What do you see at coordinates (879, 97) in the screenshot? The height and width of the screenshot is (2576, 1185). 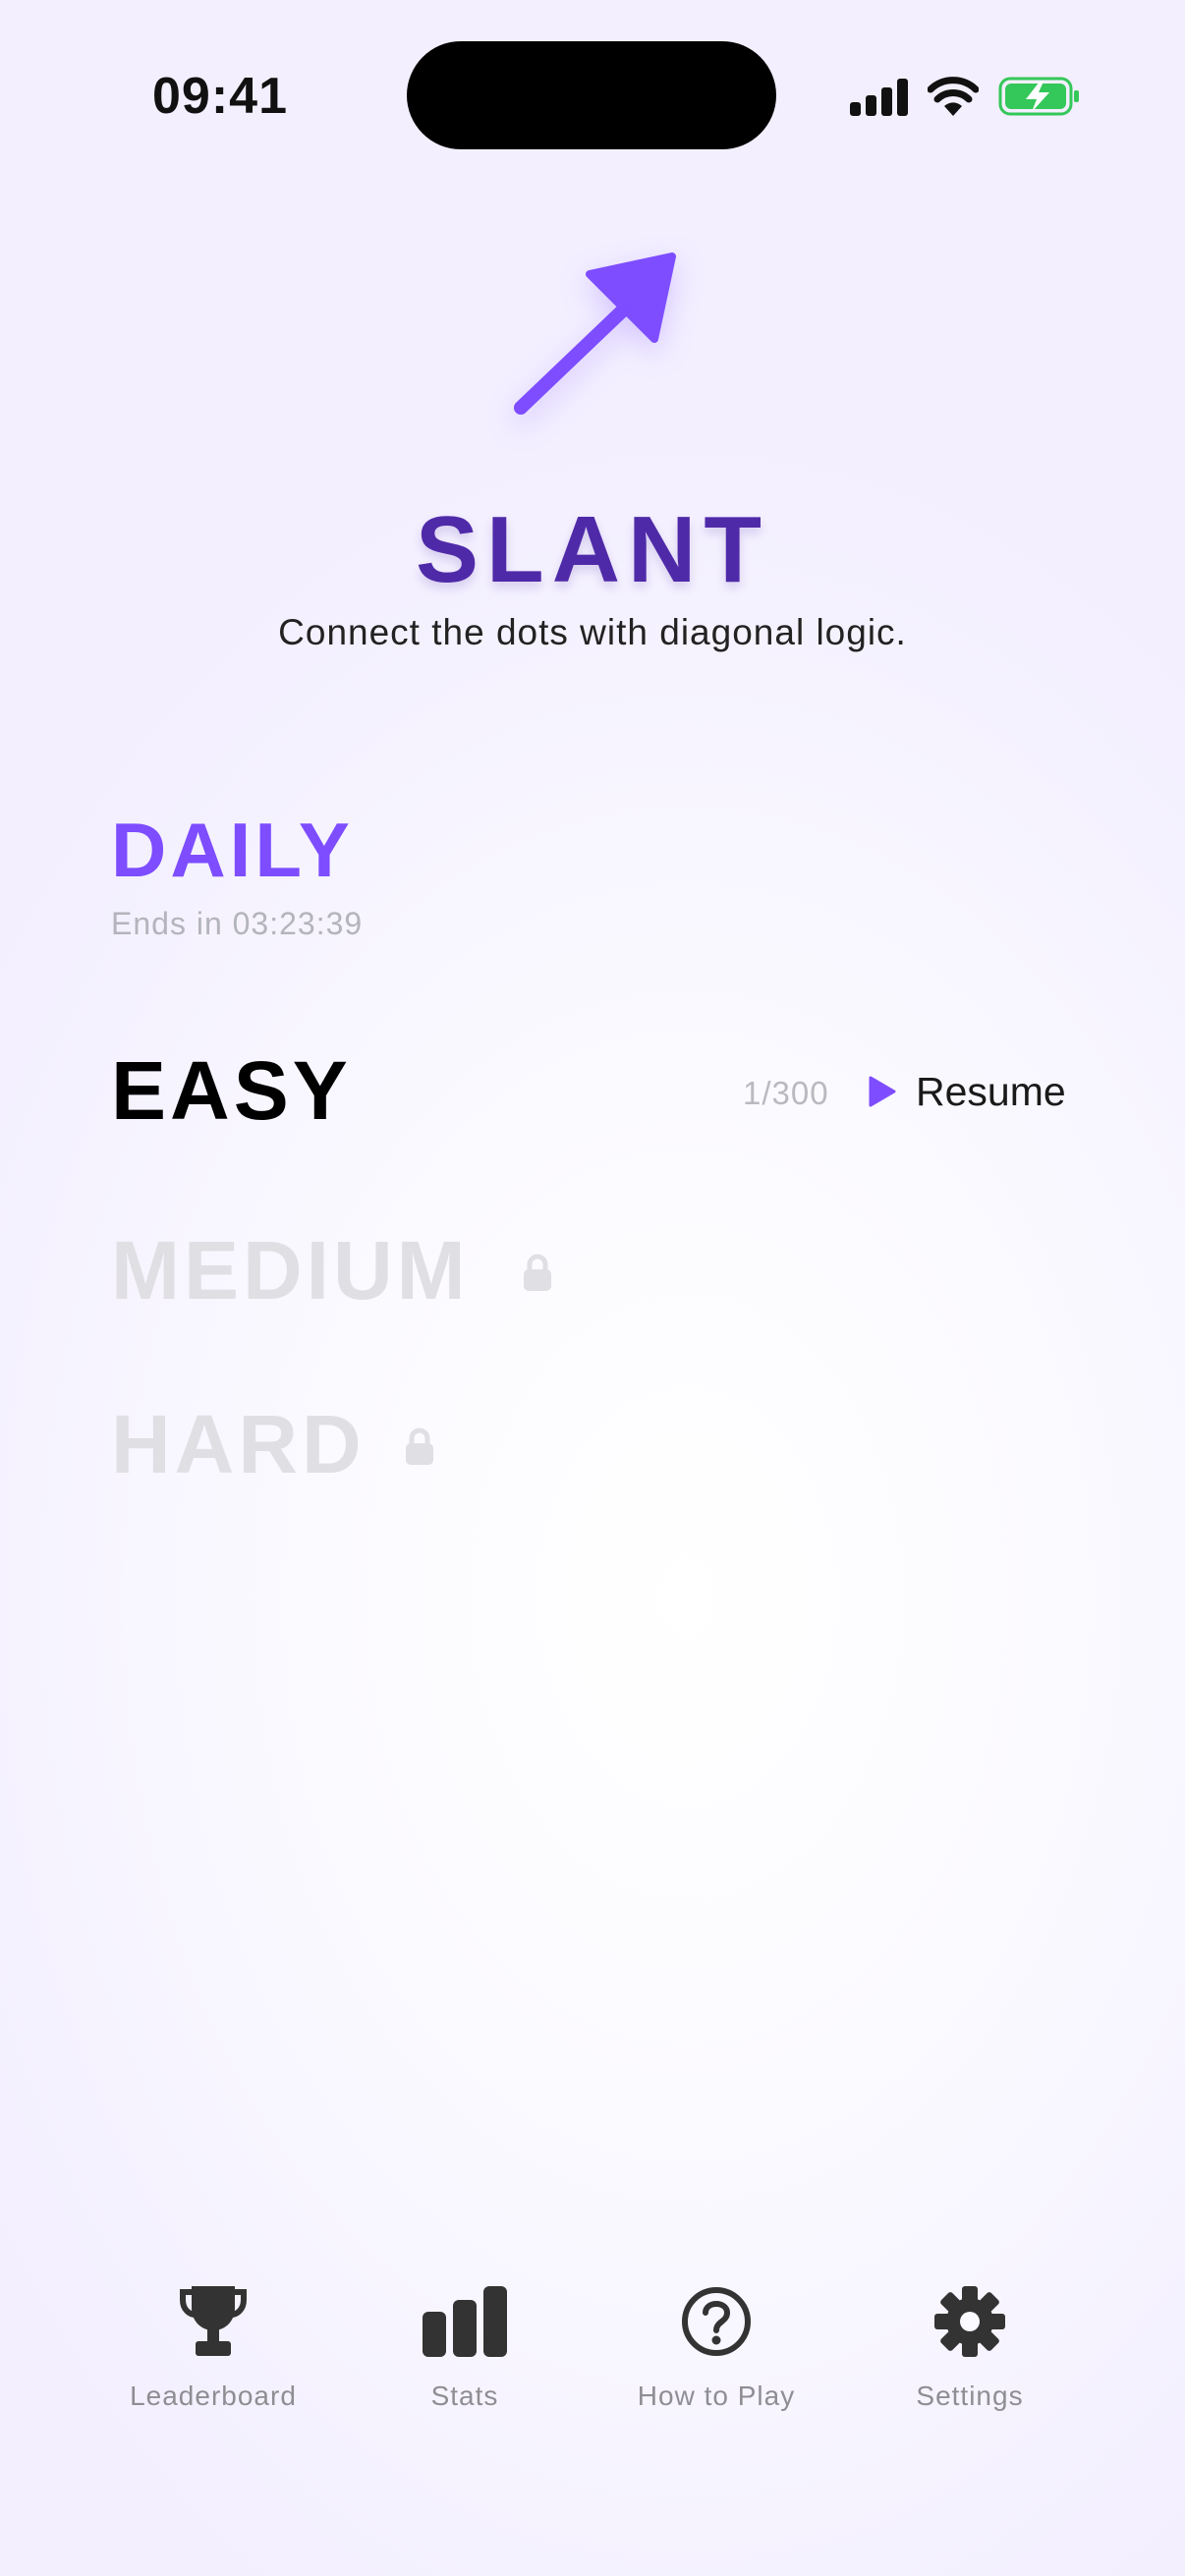 I see `cellular-signal-icon` at bounding box center [879, 97].